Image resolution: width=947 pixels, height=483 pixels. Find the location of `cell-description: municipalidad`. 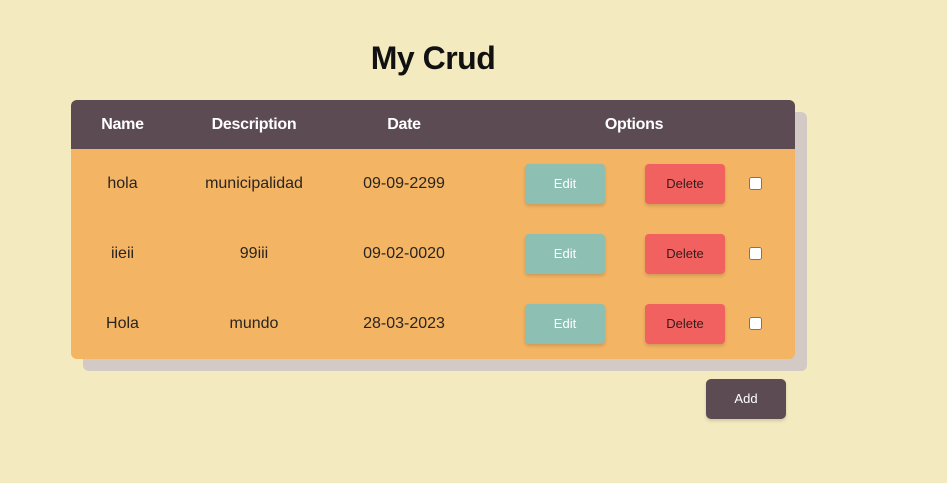

cell-description: municipalidad is located at coordinates (254, 183).